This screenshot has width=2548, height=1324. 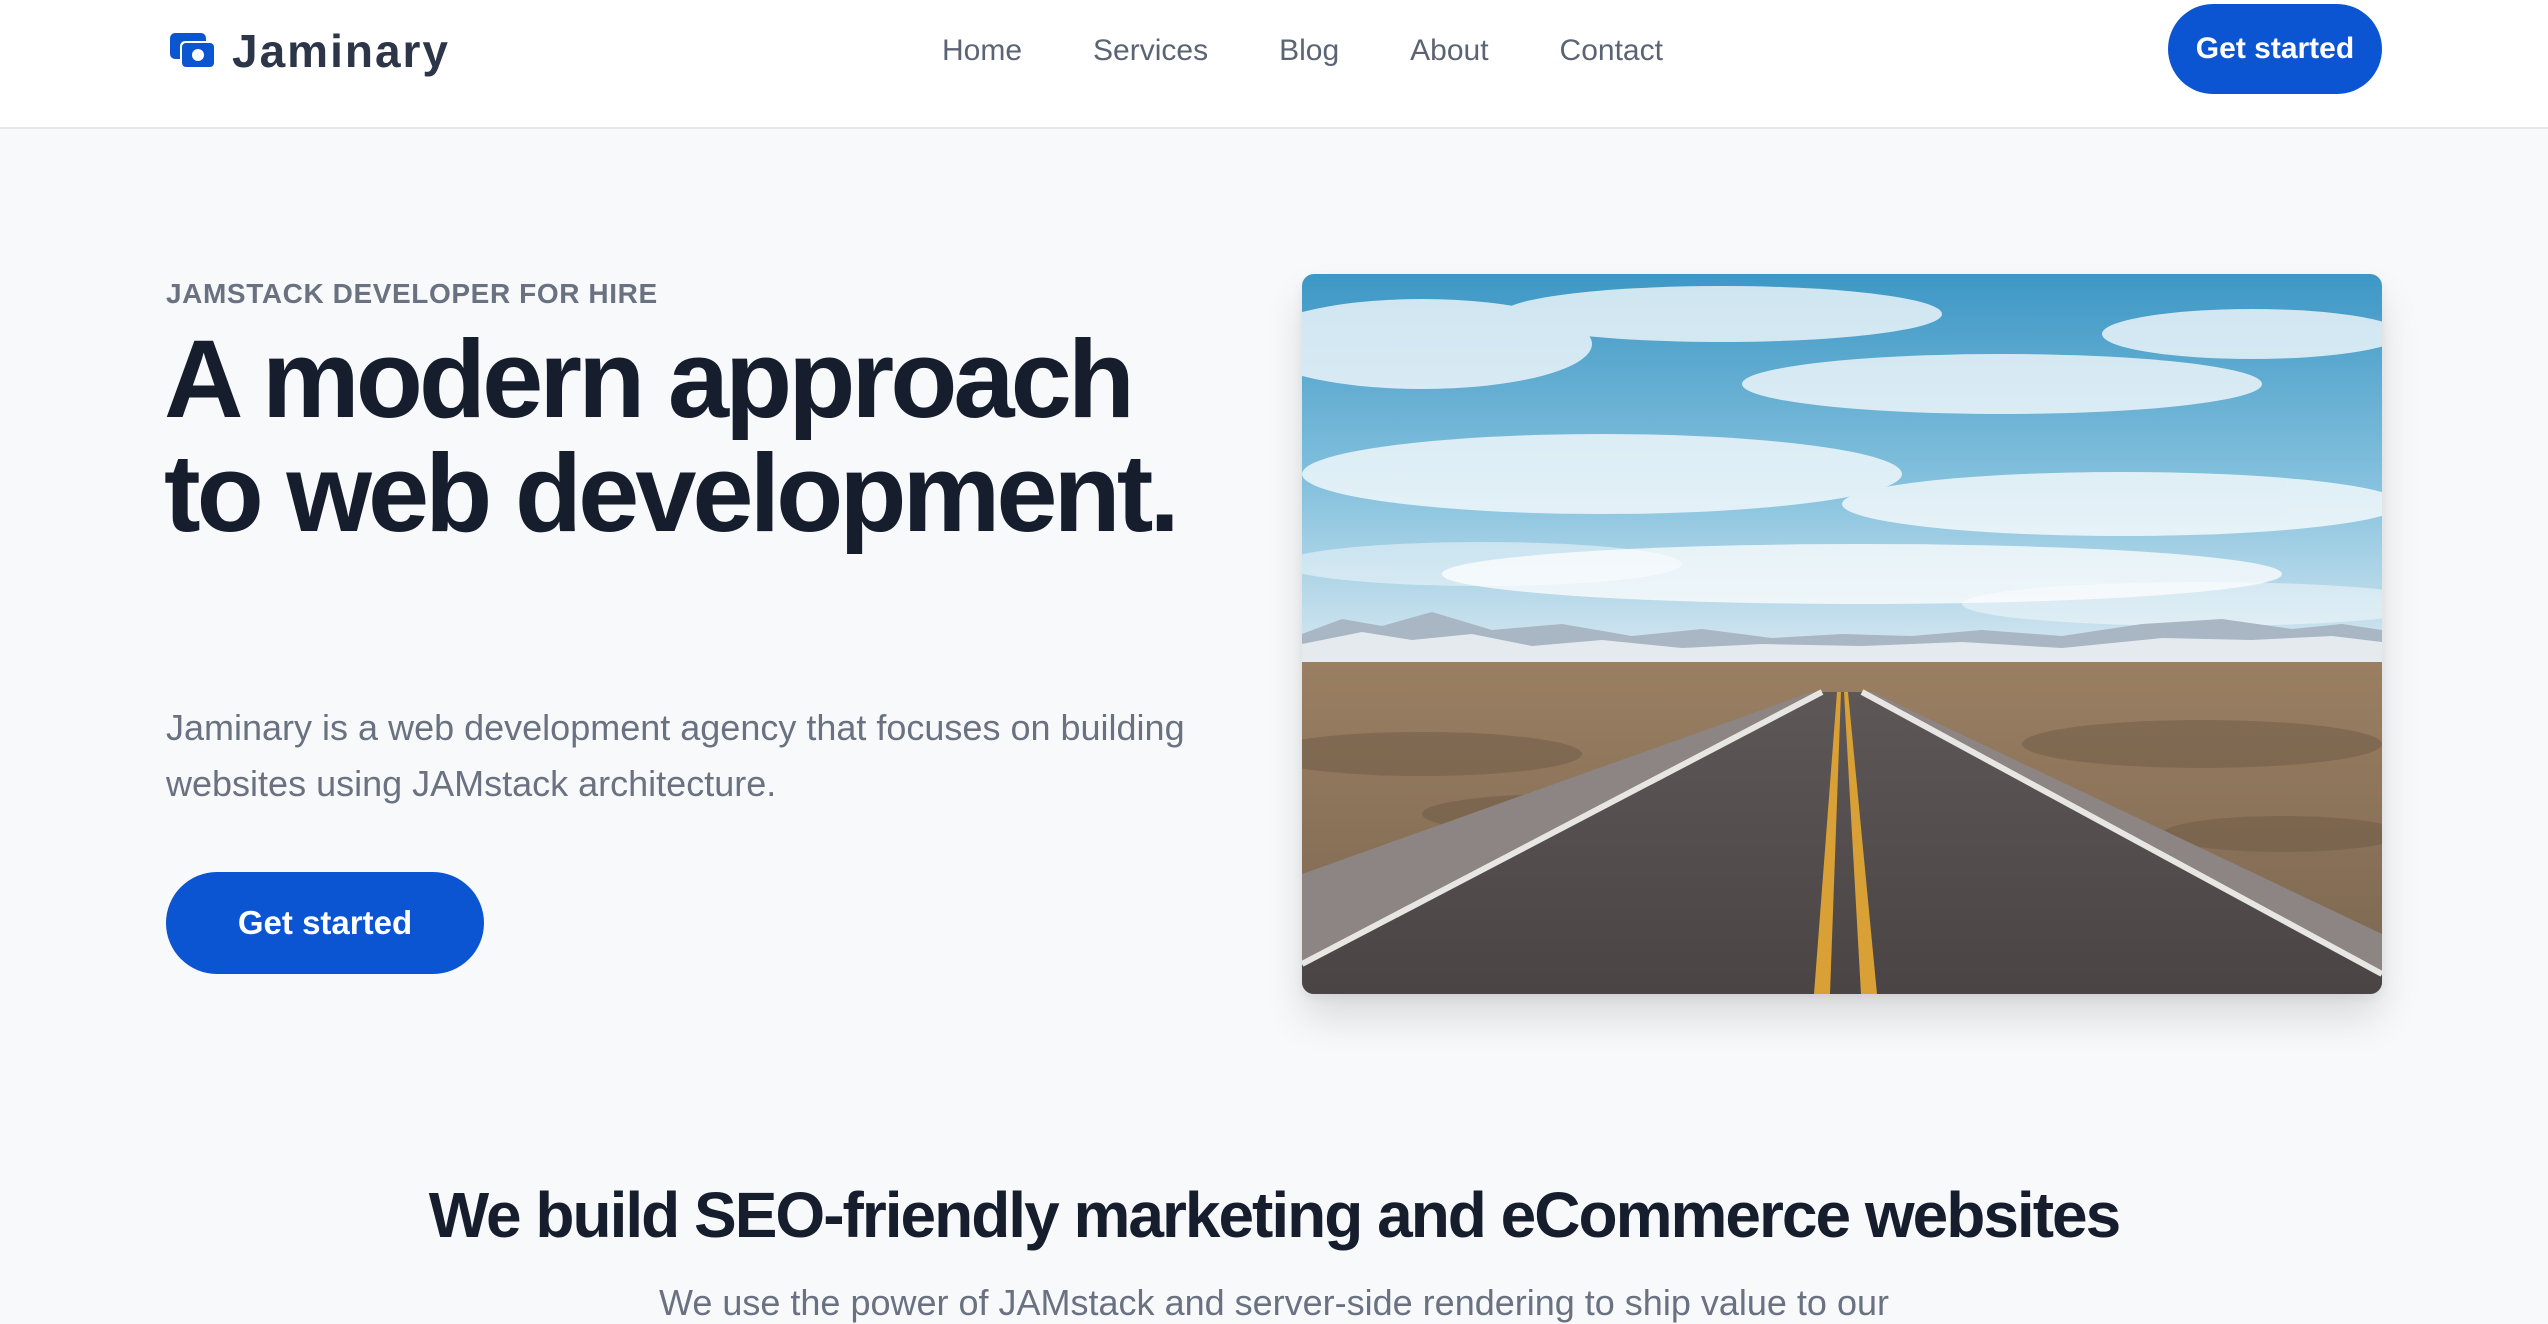 I want to click on nav-home: Home, so click(x=982, y=51).